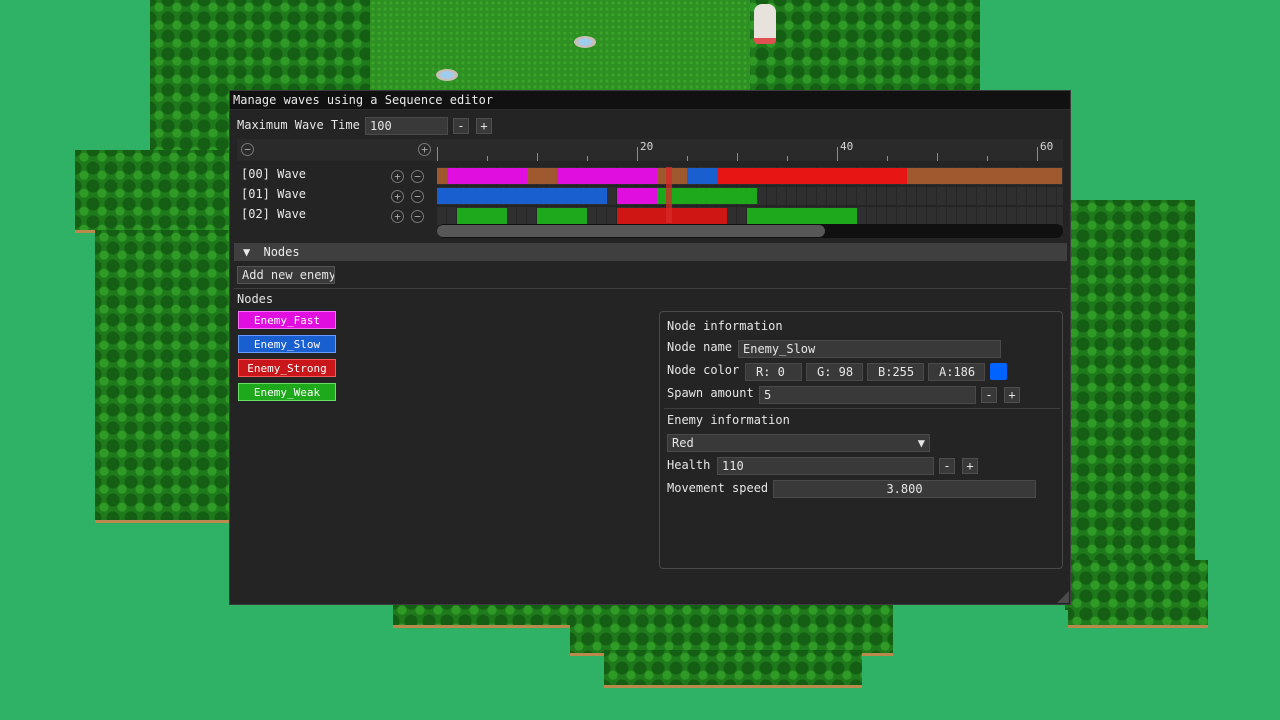 Image resolution: width=1280 pixels, height=720 pixels. Describe the element at coordinates (1047, 146) in the screenshot. I see `ruler-label-60: 60` at that location.